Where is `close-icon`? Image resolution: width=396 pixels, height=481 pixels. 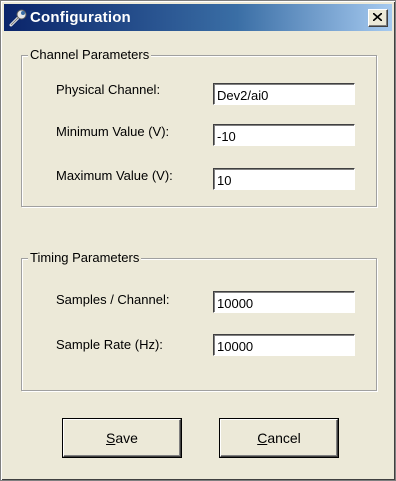
close-icon is located at coordinates (377, 17).